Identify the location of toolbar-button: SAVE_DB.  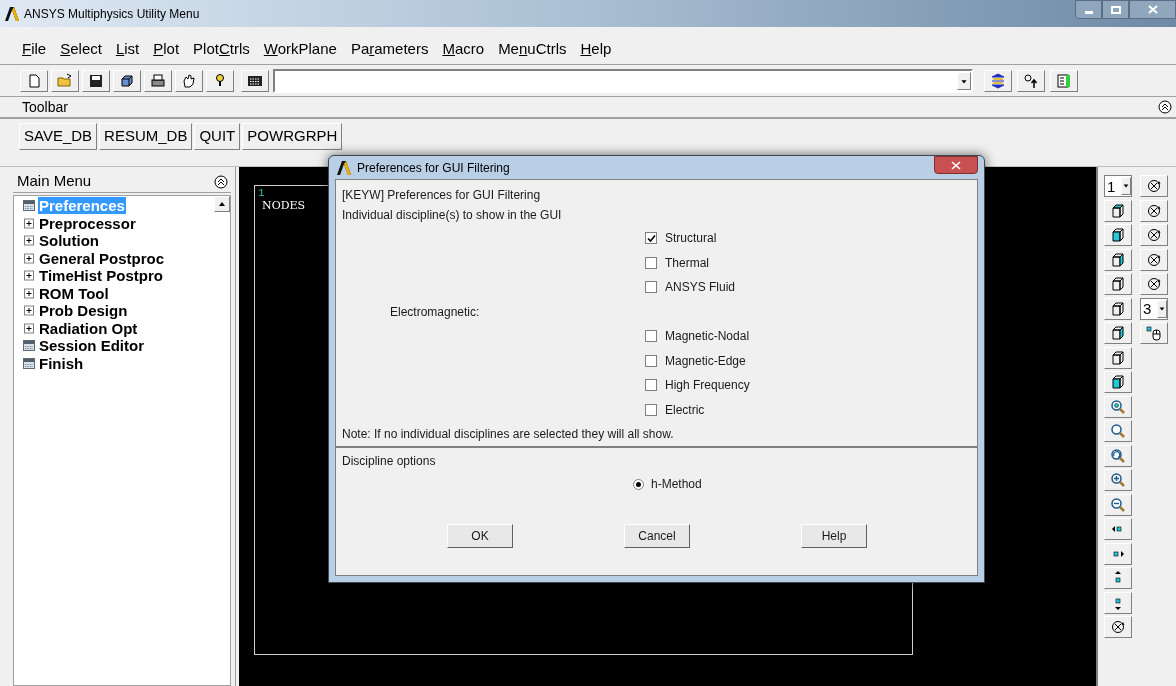
(58, 136).